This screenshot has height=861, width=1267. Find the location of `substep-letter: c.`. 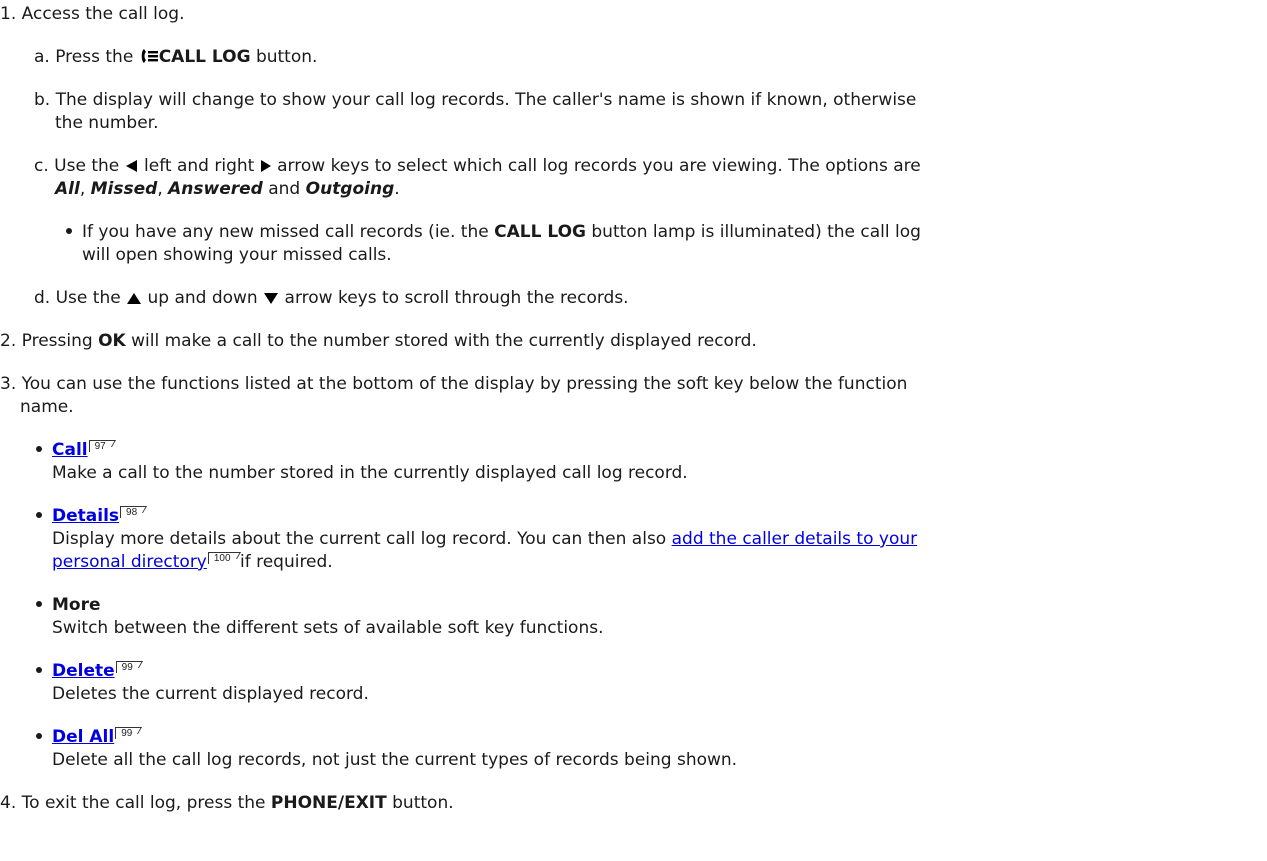

substep-letter: c. is located at coordinates (41, 166).